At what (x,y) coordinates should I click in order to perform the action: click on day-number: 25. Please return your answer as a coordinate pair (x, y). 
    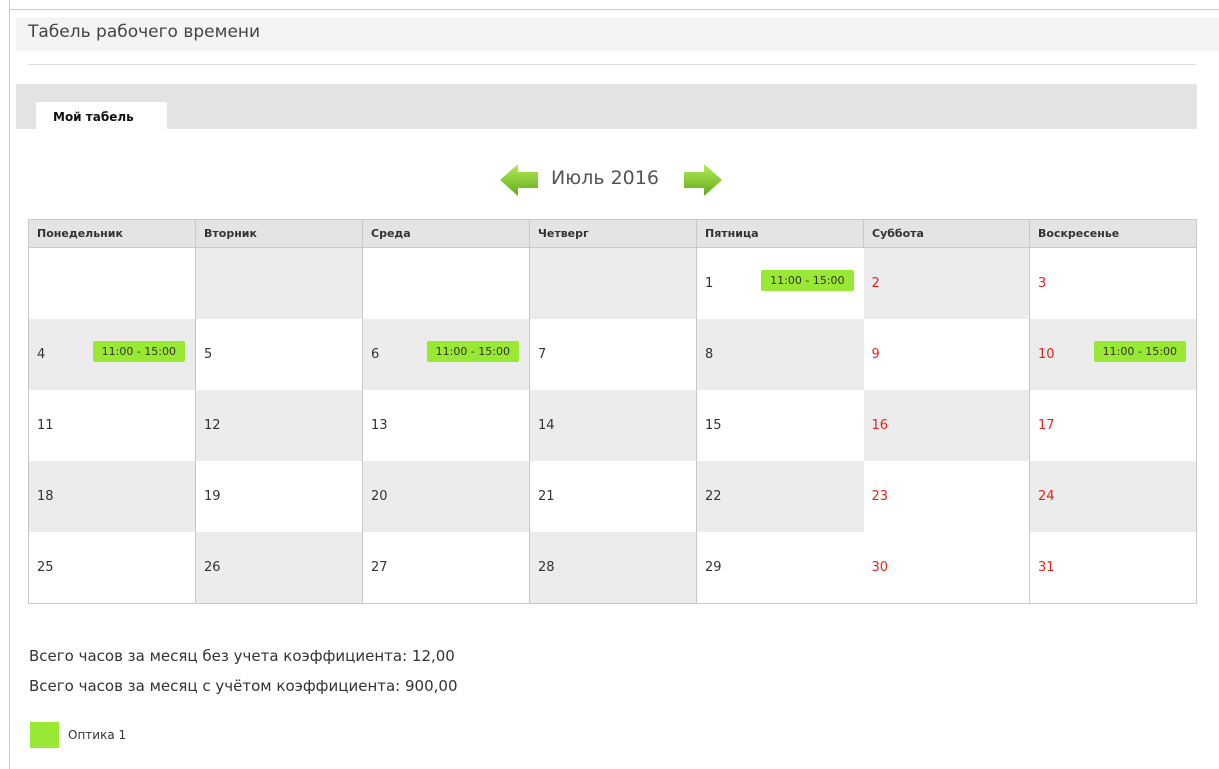
    Looking at the image, I should click on (45, 567).